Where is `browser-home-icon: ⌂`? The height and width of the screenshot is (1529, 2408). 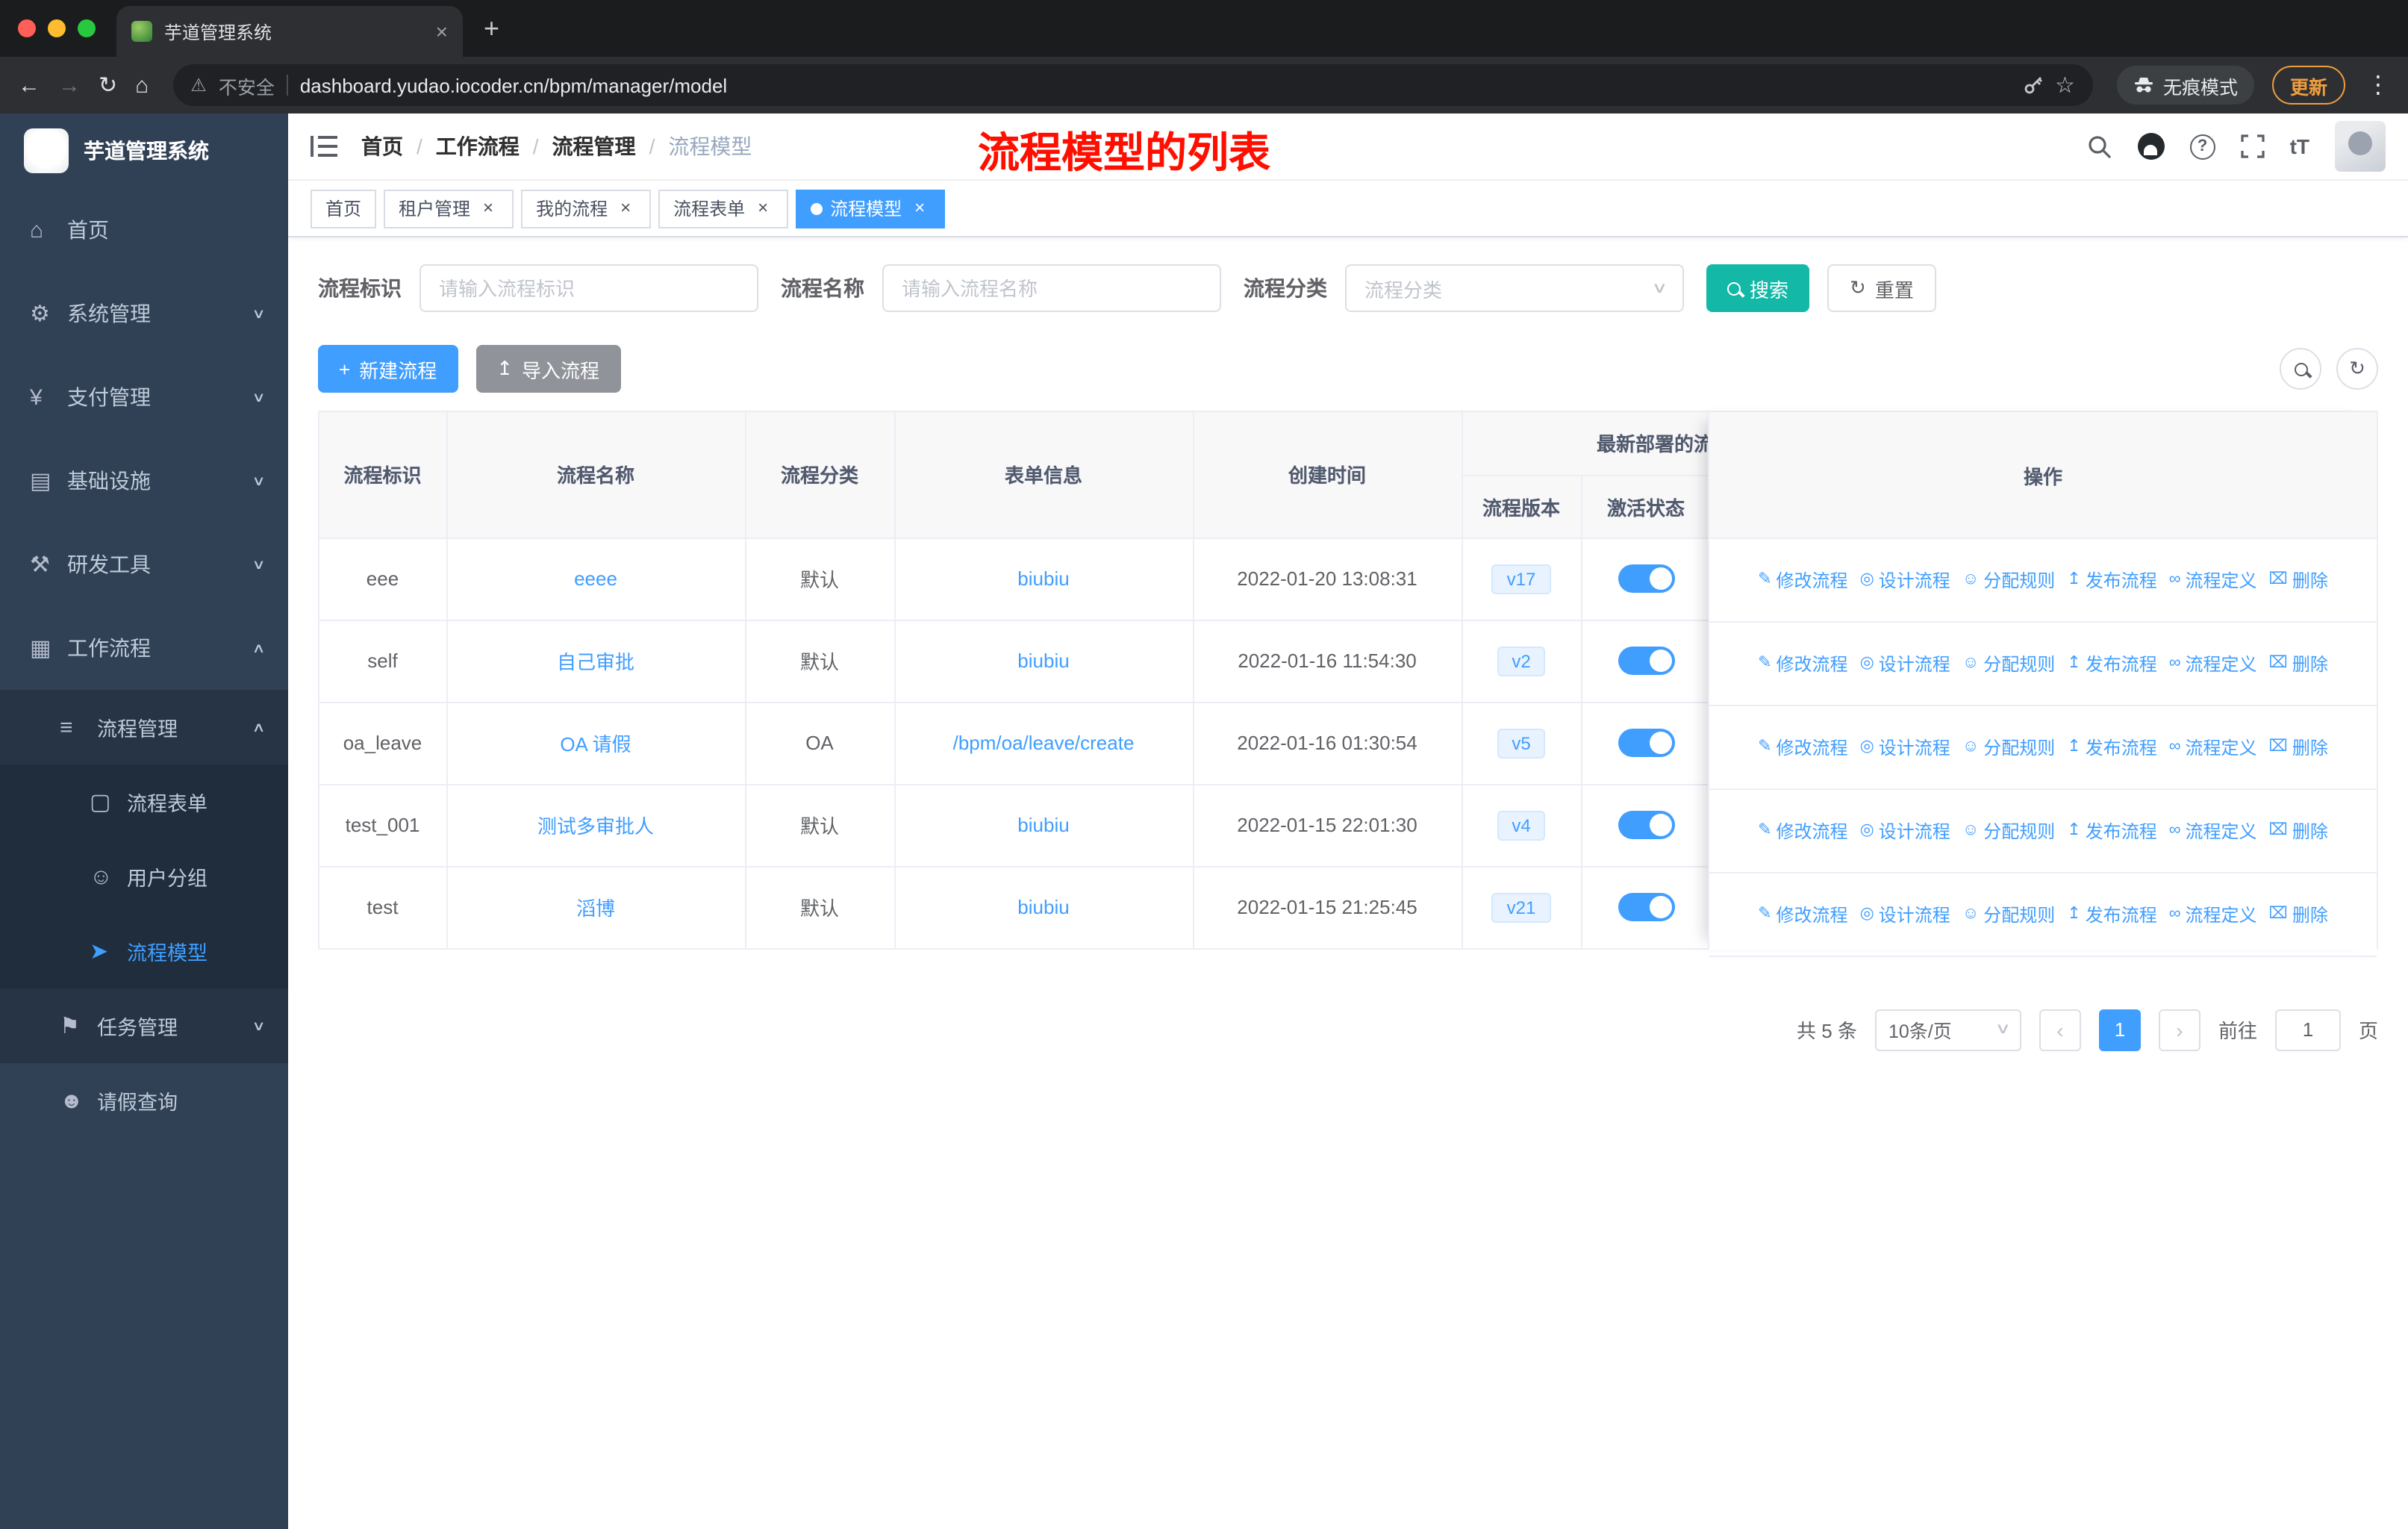
browser-home-icon: ⌂ is located at coordinates (142, 85).